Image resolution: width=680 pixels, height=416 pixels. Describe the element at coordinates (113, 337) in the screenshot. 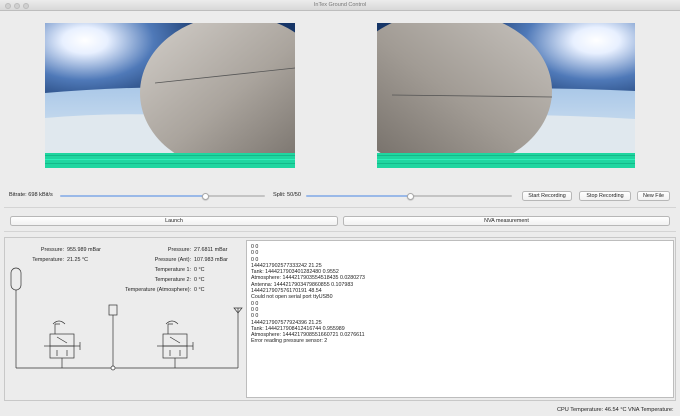

I see `pressure-sensor-icon` at that location.